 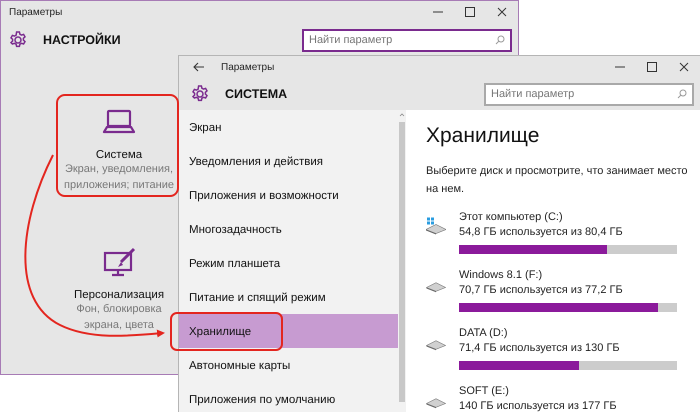 I want to click on drive-name: DATA (D:), so click(x=568, y=333).